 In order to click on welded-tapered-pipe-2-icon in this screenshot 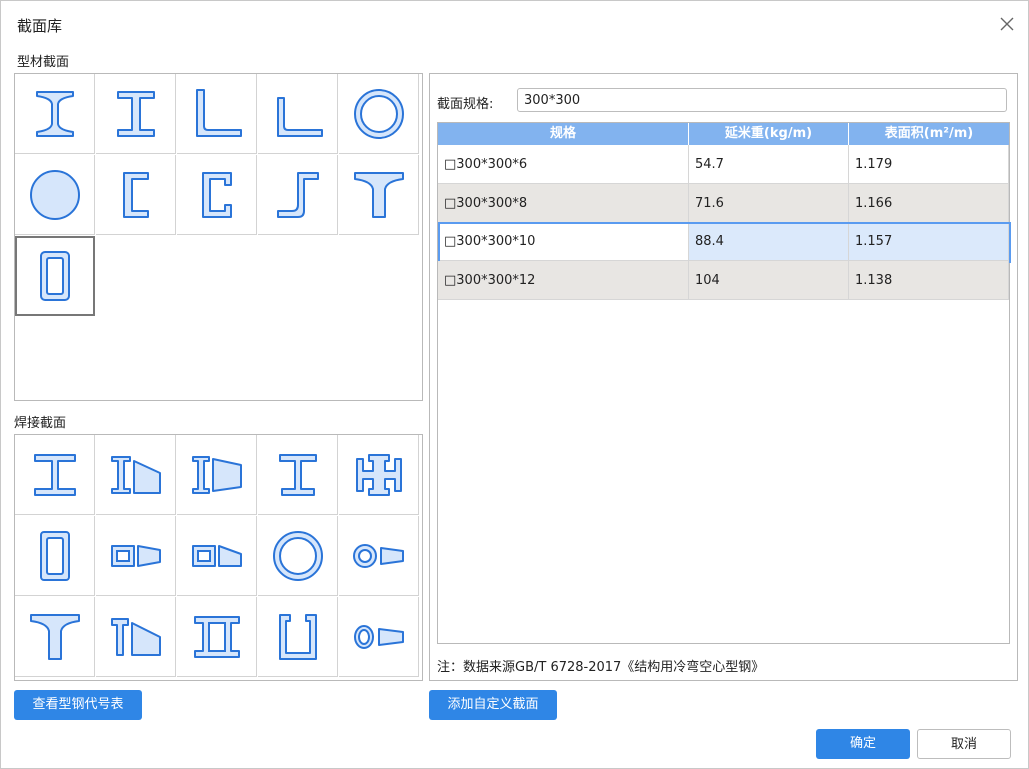, I will do `click(379, 637)`.